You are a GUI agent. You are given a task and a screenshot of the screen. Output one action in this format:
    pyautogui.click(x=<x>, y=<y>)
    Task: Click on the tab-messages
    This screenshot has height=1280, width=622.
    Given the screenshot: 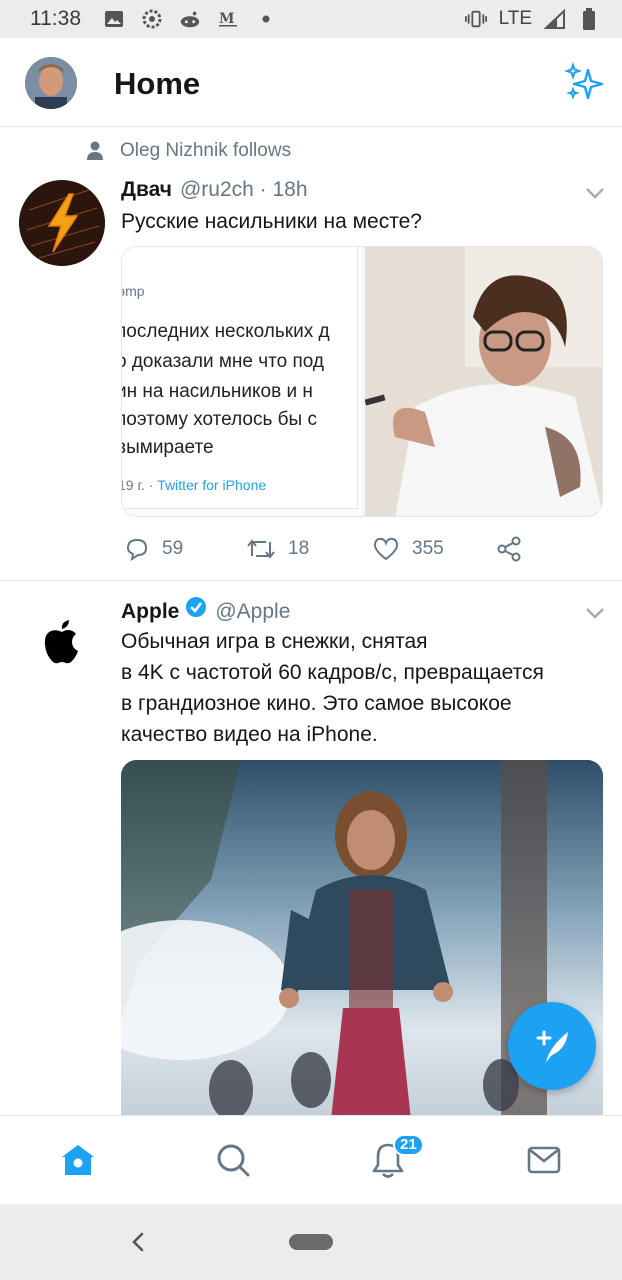 What is the action you would take?
    pyautogui.click(x=544, y=1160)
    